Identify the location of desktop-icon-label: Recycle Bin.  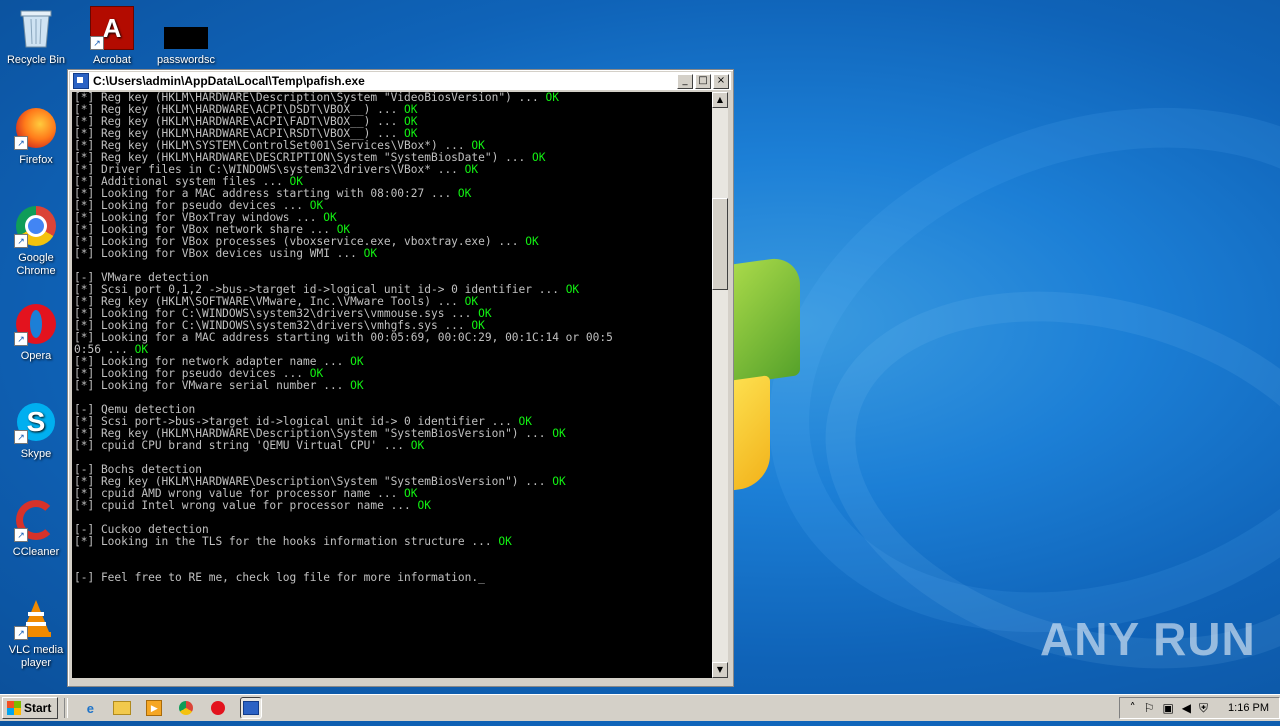
(36, 60).